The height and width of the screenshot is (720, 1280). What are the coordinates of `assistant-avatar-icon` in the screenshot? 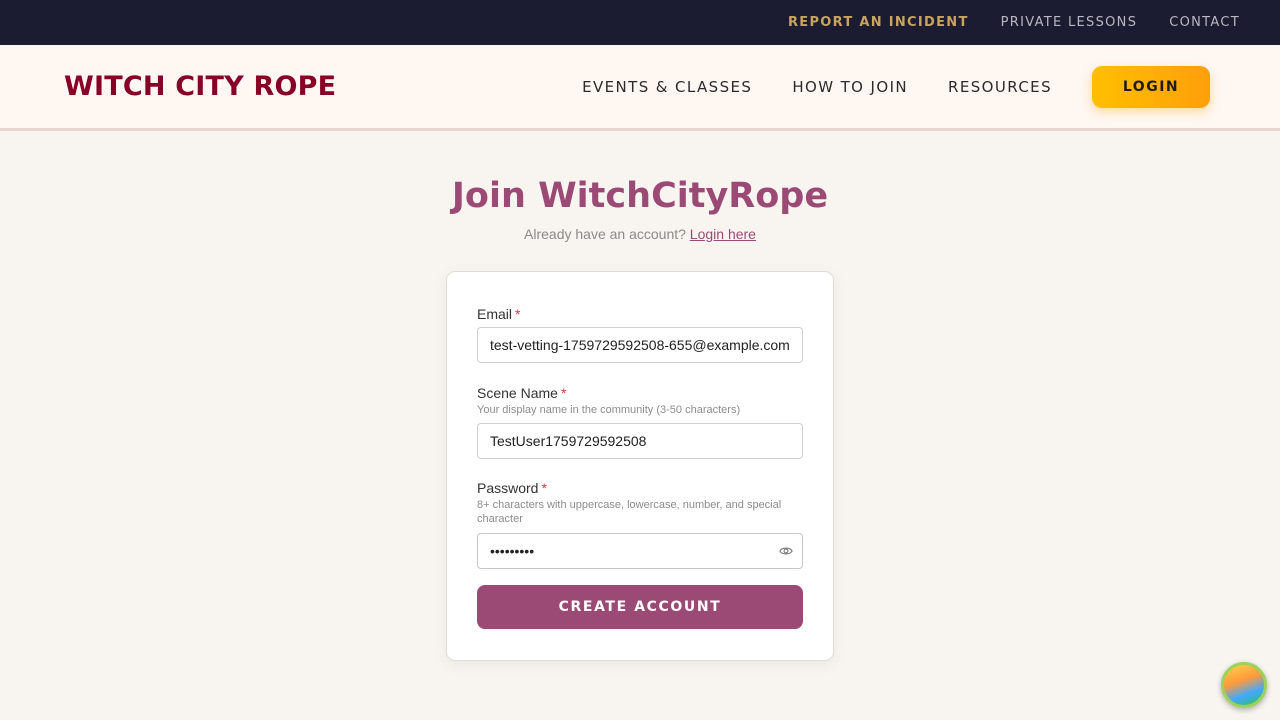 It's located at (1244, 685).